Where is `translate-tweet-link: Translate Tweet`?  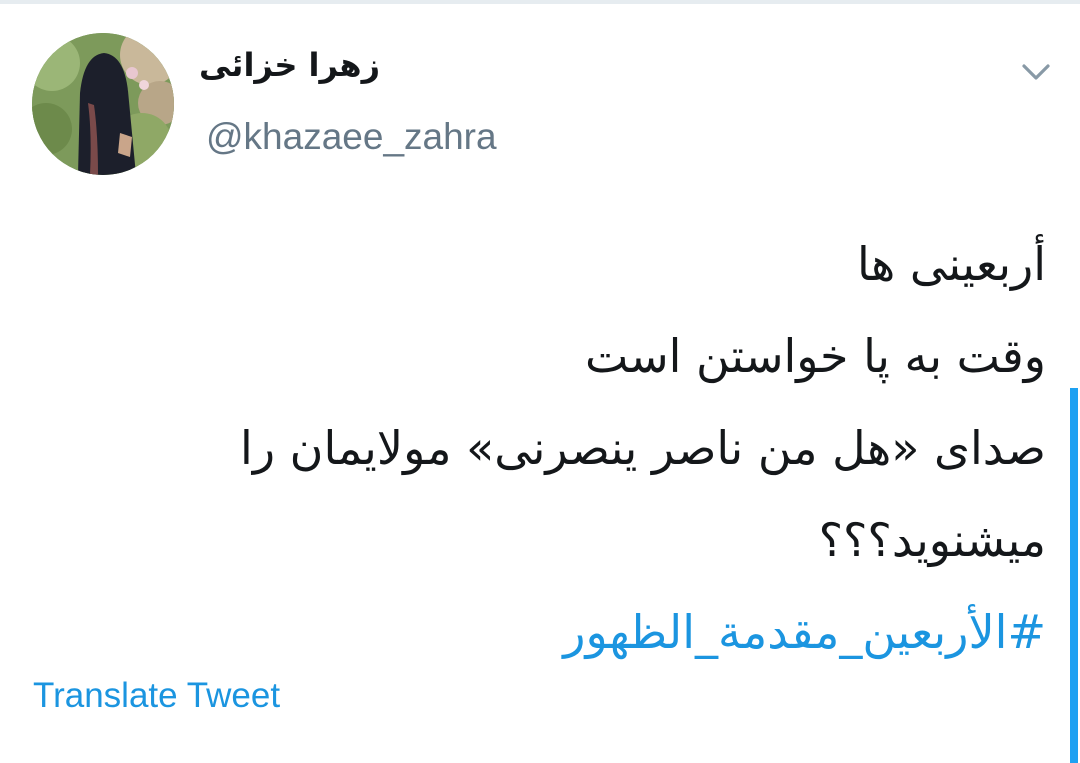 translate-tweet-link: Translate Tweet is located at coordinates (156, 696).